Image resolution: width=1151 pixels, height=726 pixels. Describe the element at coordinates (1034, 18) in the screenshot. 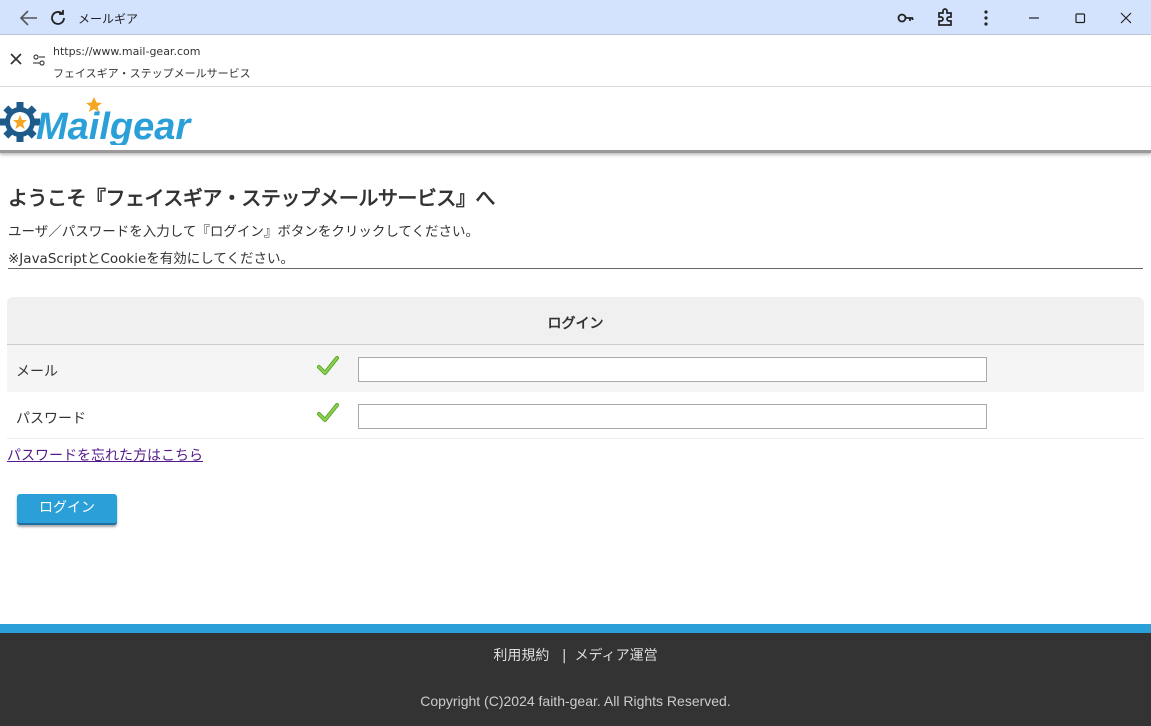

I see `minimize-icon` at that location.